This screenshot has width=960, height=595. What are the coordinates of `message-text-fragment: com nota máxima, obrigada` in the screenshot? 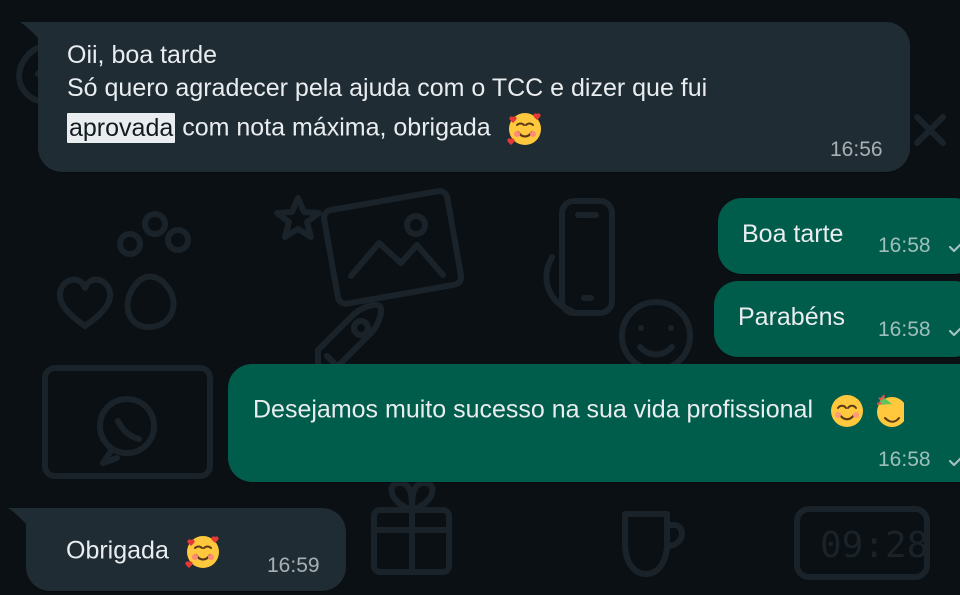 It's located at (336, 127).